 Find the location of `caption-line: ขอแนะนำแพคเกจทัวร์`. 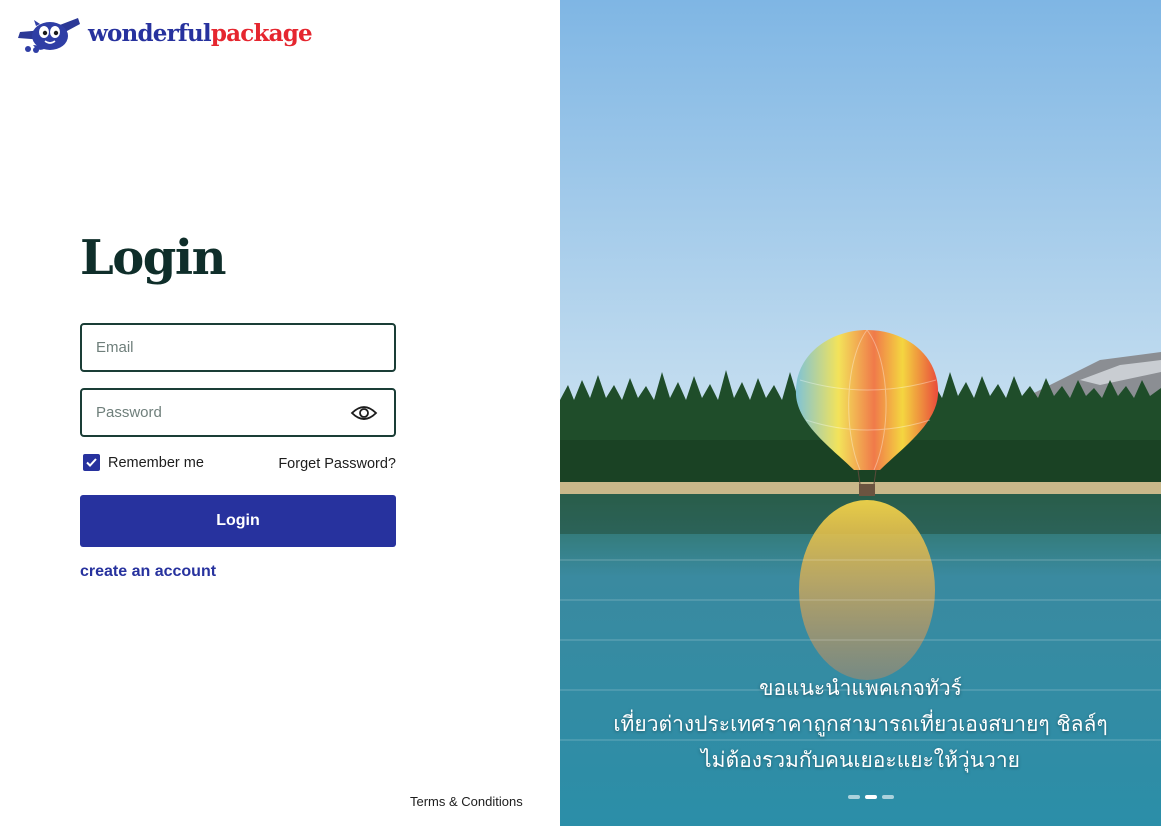

caption-line: ขอแนะนำแพคเกจทัวร์ is located at coordinates (860, 688).